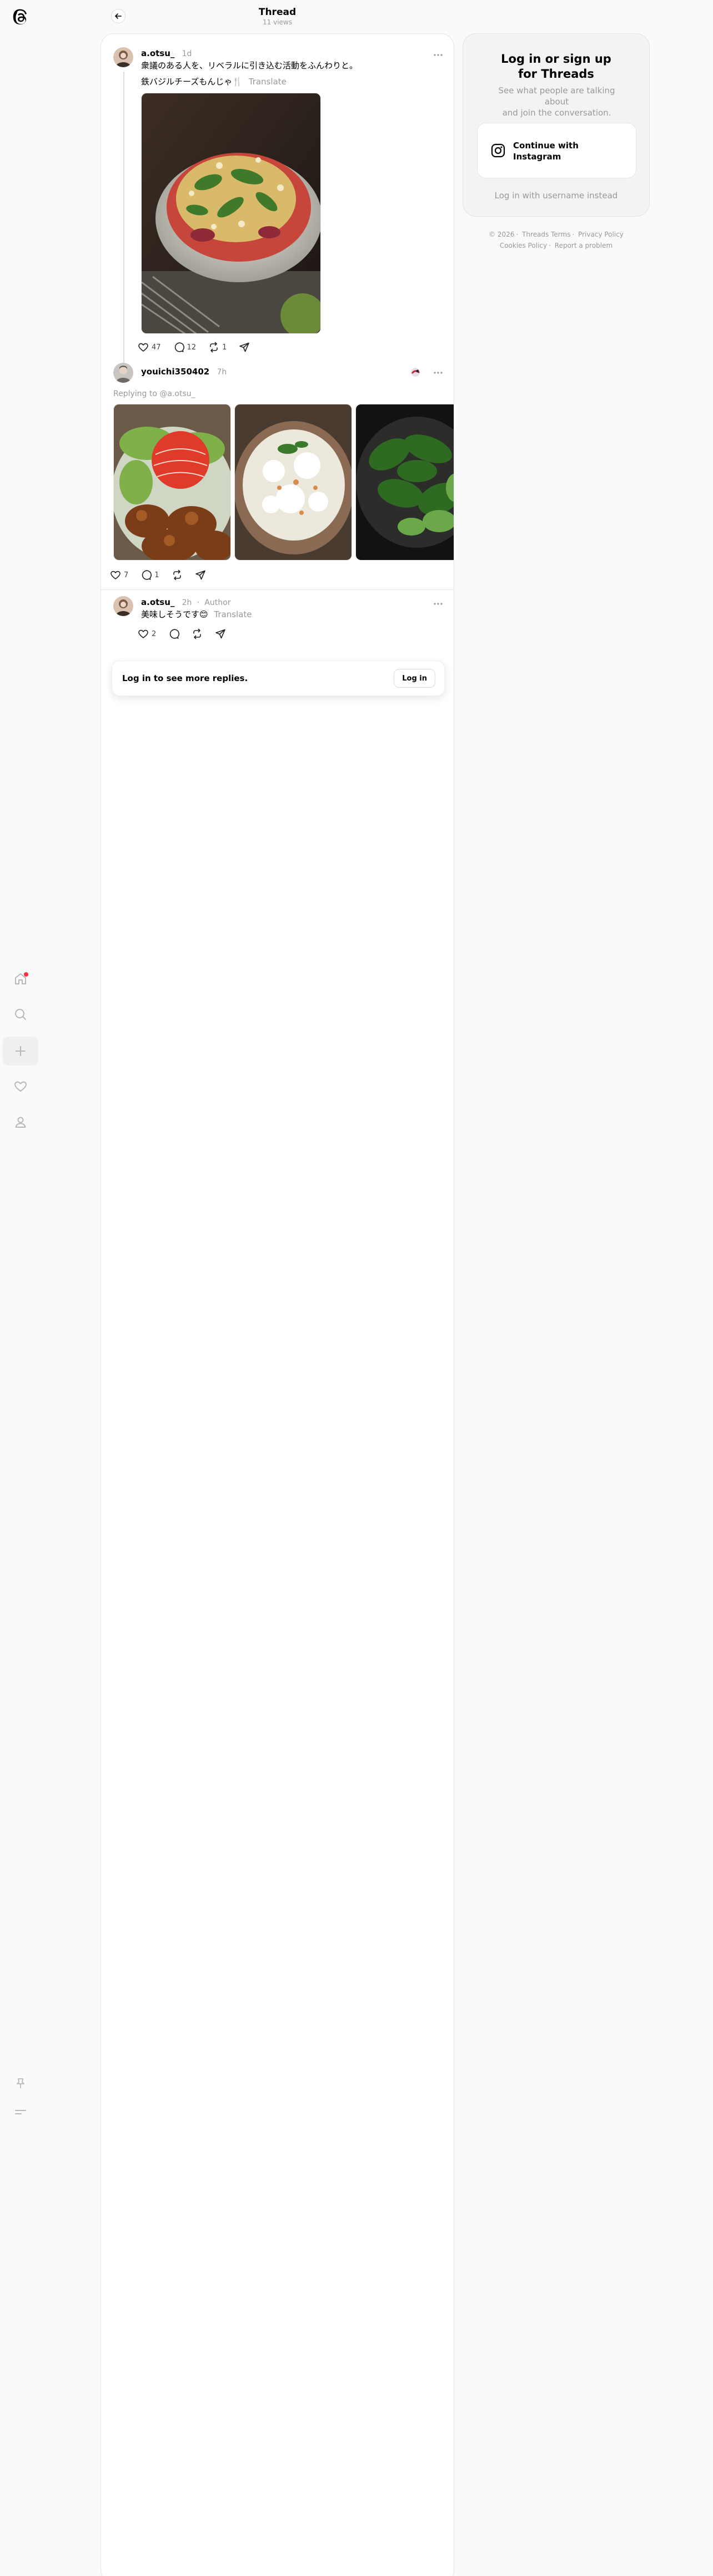 Image resolution: width=713 pixels, height=2576 pixels. Describe the element at coordinates (20, 978) in the screenshot. I see `home-nav-button` at that location.